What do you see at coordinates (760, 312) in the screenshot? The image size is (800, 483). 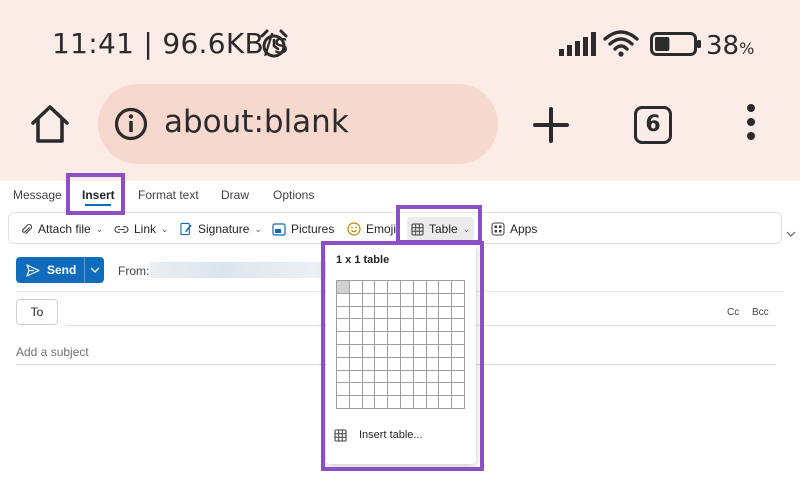 I see `bcc-button: Bcc` at bounding box center [760, 312].